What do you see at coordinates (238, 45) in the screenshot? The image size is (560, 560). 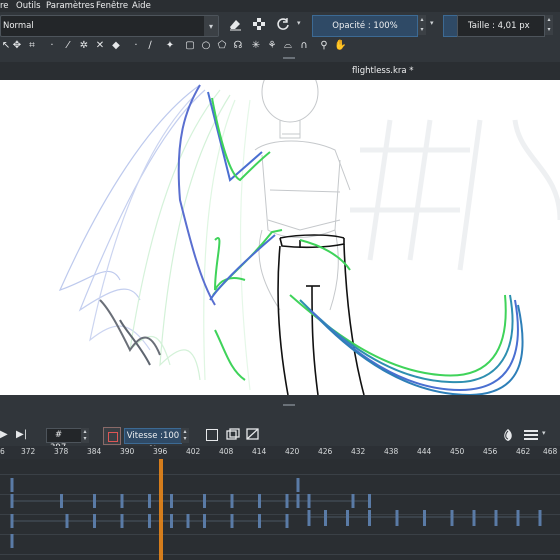 I see `freehand-select-icon: ☊` at bounding box center [238, 45].